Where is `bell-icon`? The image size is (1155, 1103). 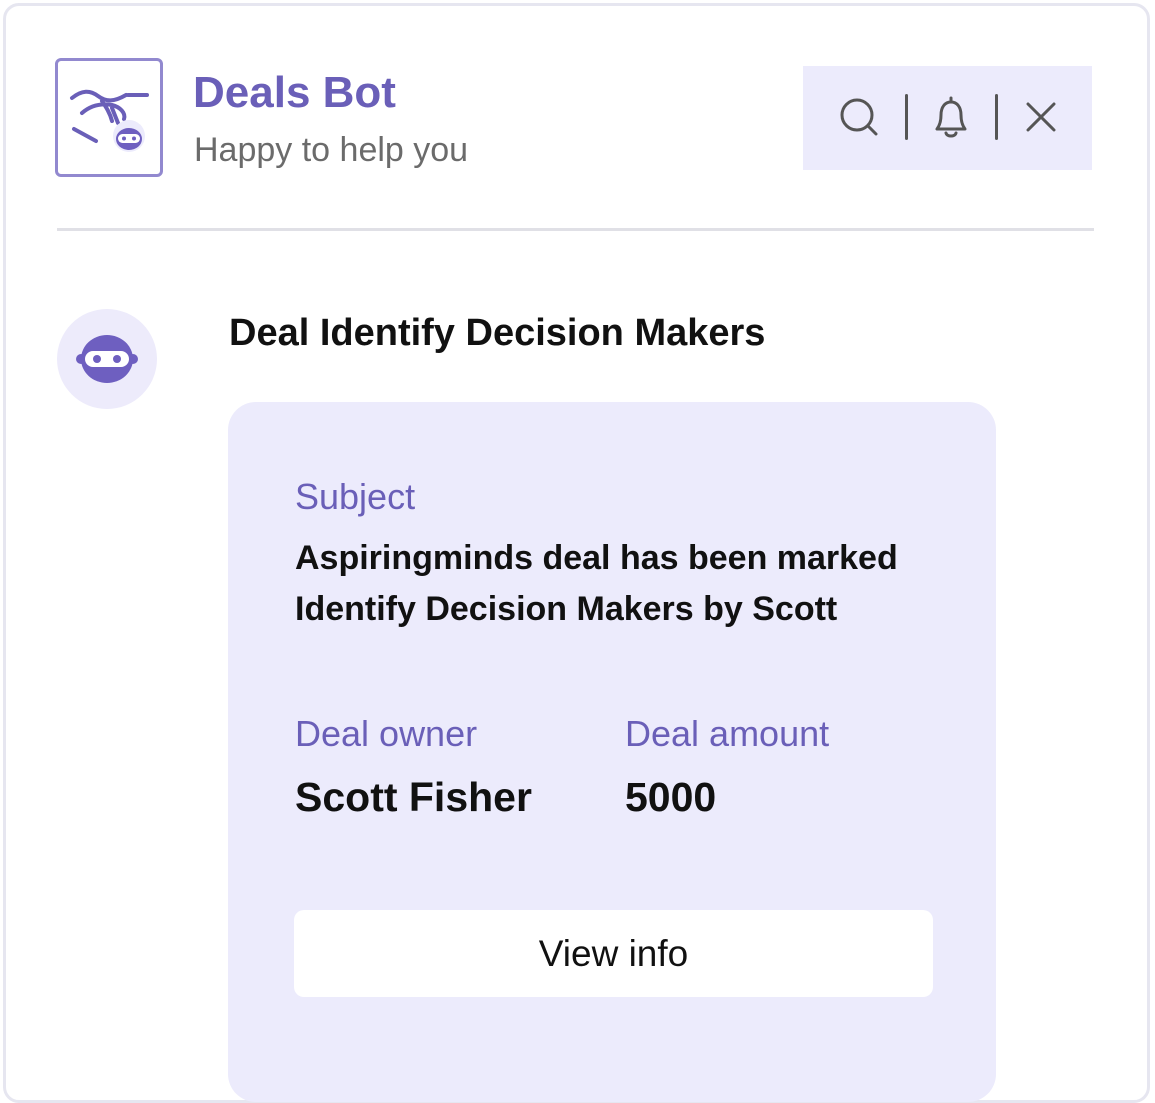
bell-icon is located at coordinates (951, 117).